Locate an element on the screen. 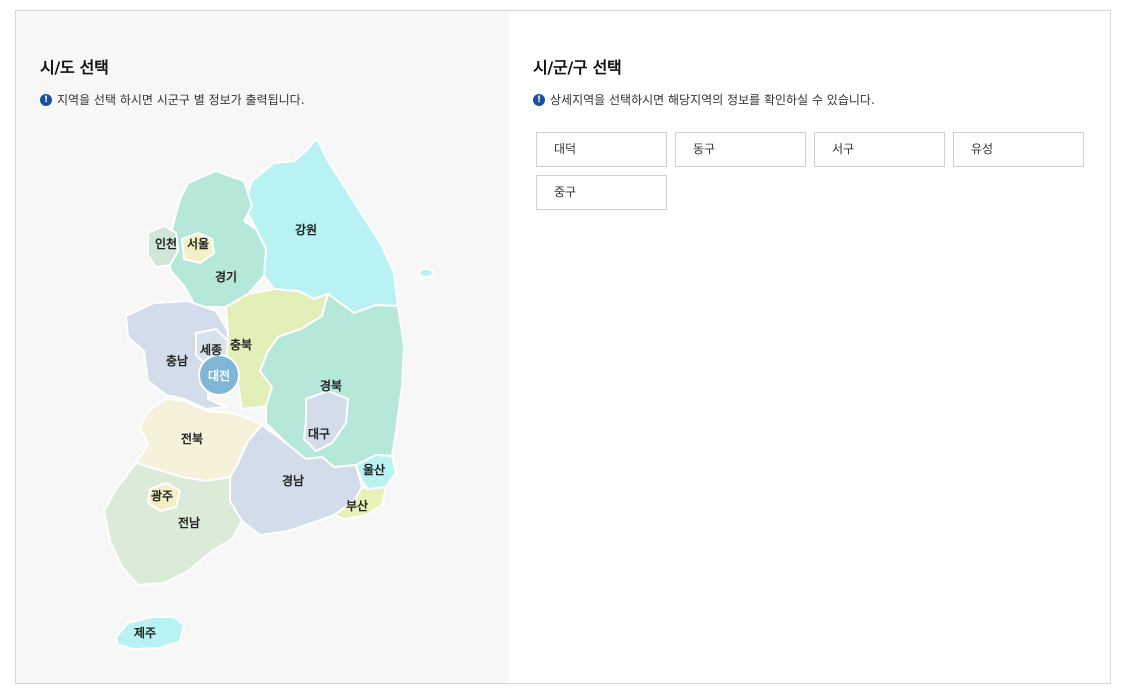  region-daejeon is located at coordinates (219, 375).